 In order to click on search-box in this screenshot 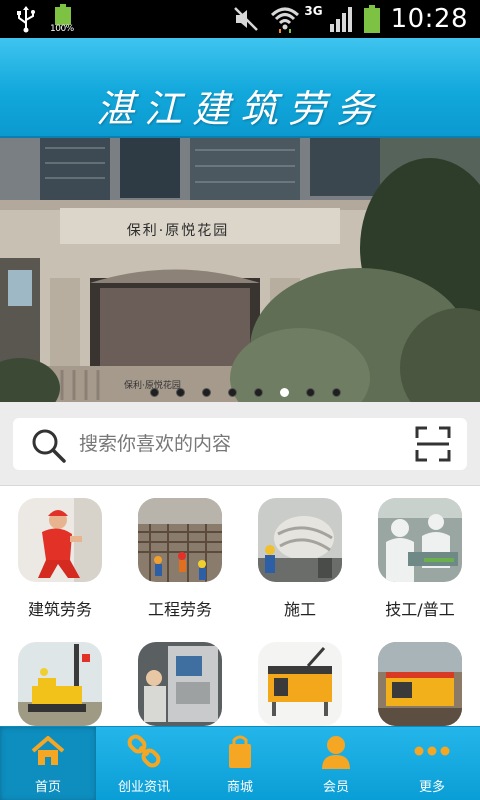, I will do `click(240, 444)`.